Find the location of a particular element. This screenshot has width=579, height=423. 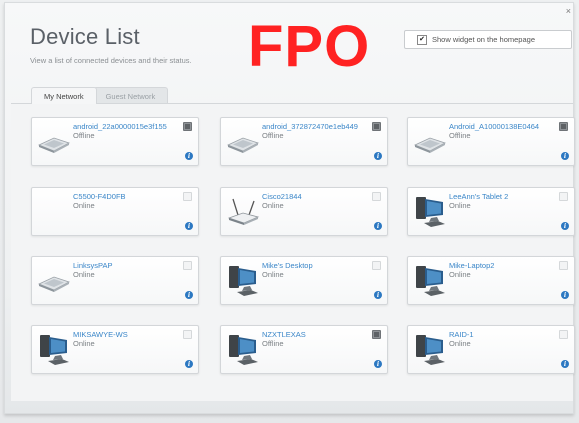

tab-guest-network: Guest Network is located at coordinates (130, 95).